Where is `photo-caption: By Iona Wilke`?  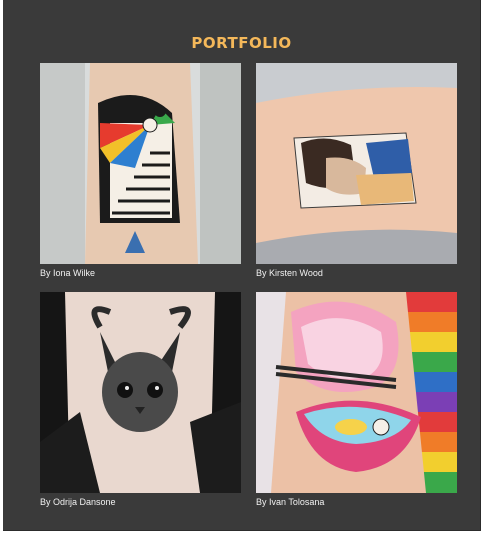 photo-caption: By Iona Wilke is located at coordinates (68, 273).